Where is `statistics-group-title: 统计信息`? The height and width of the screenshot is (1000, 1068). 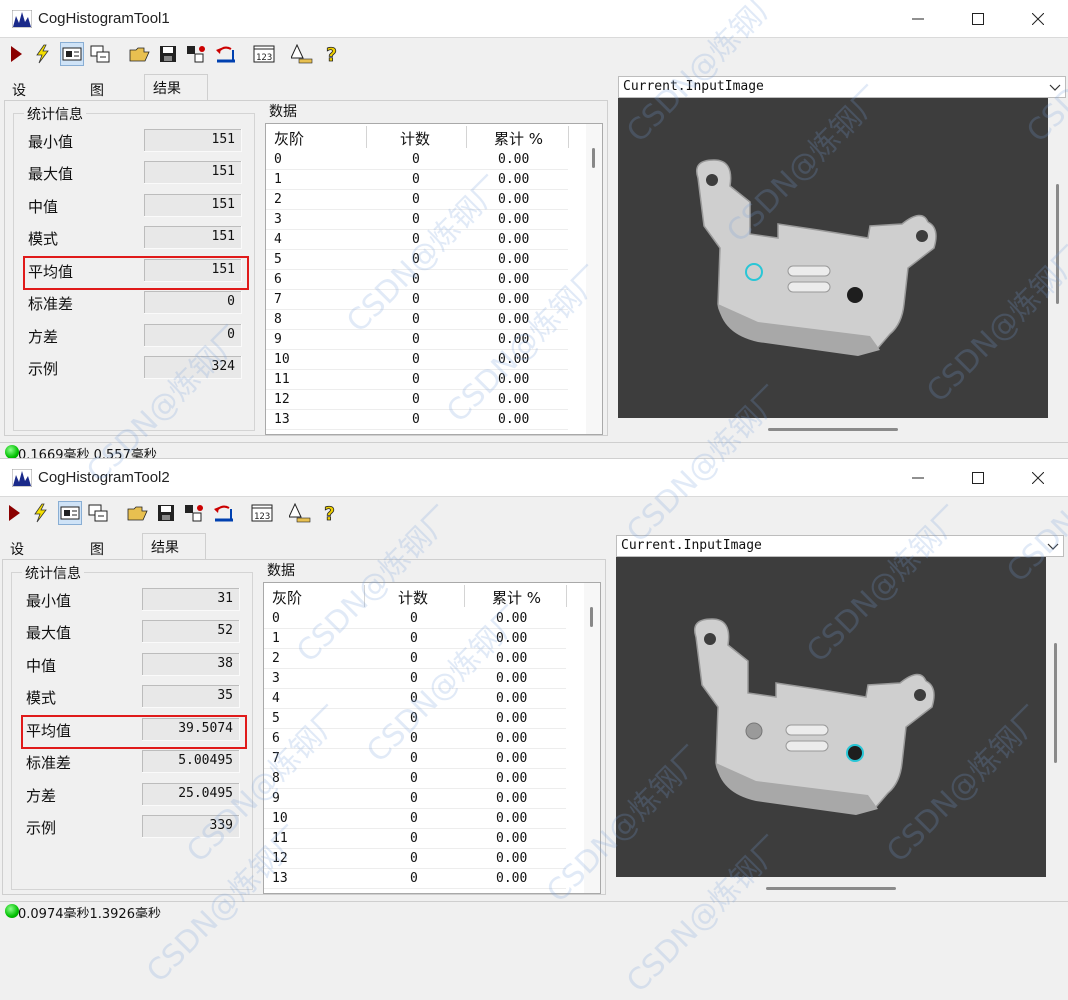
statistics-group-title: 统计信息 is located at coordinates (53, 573).